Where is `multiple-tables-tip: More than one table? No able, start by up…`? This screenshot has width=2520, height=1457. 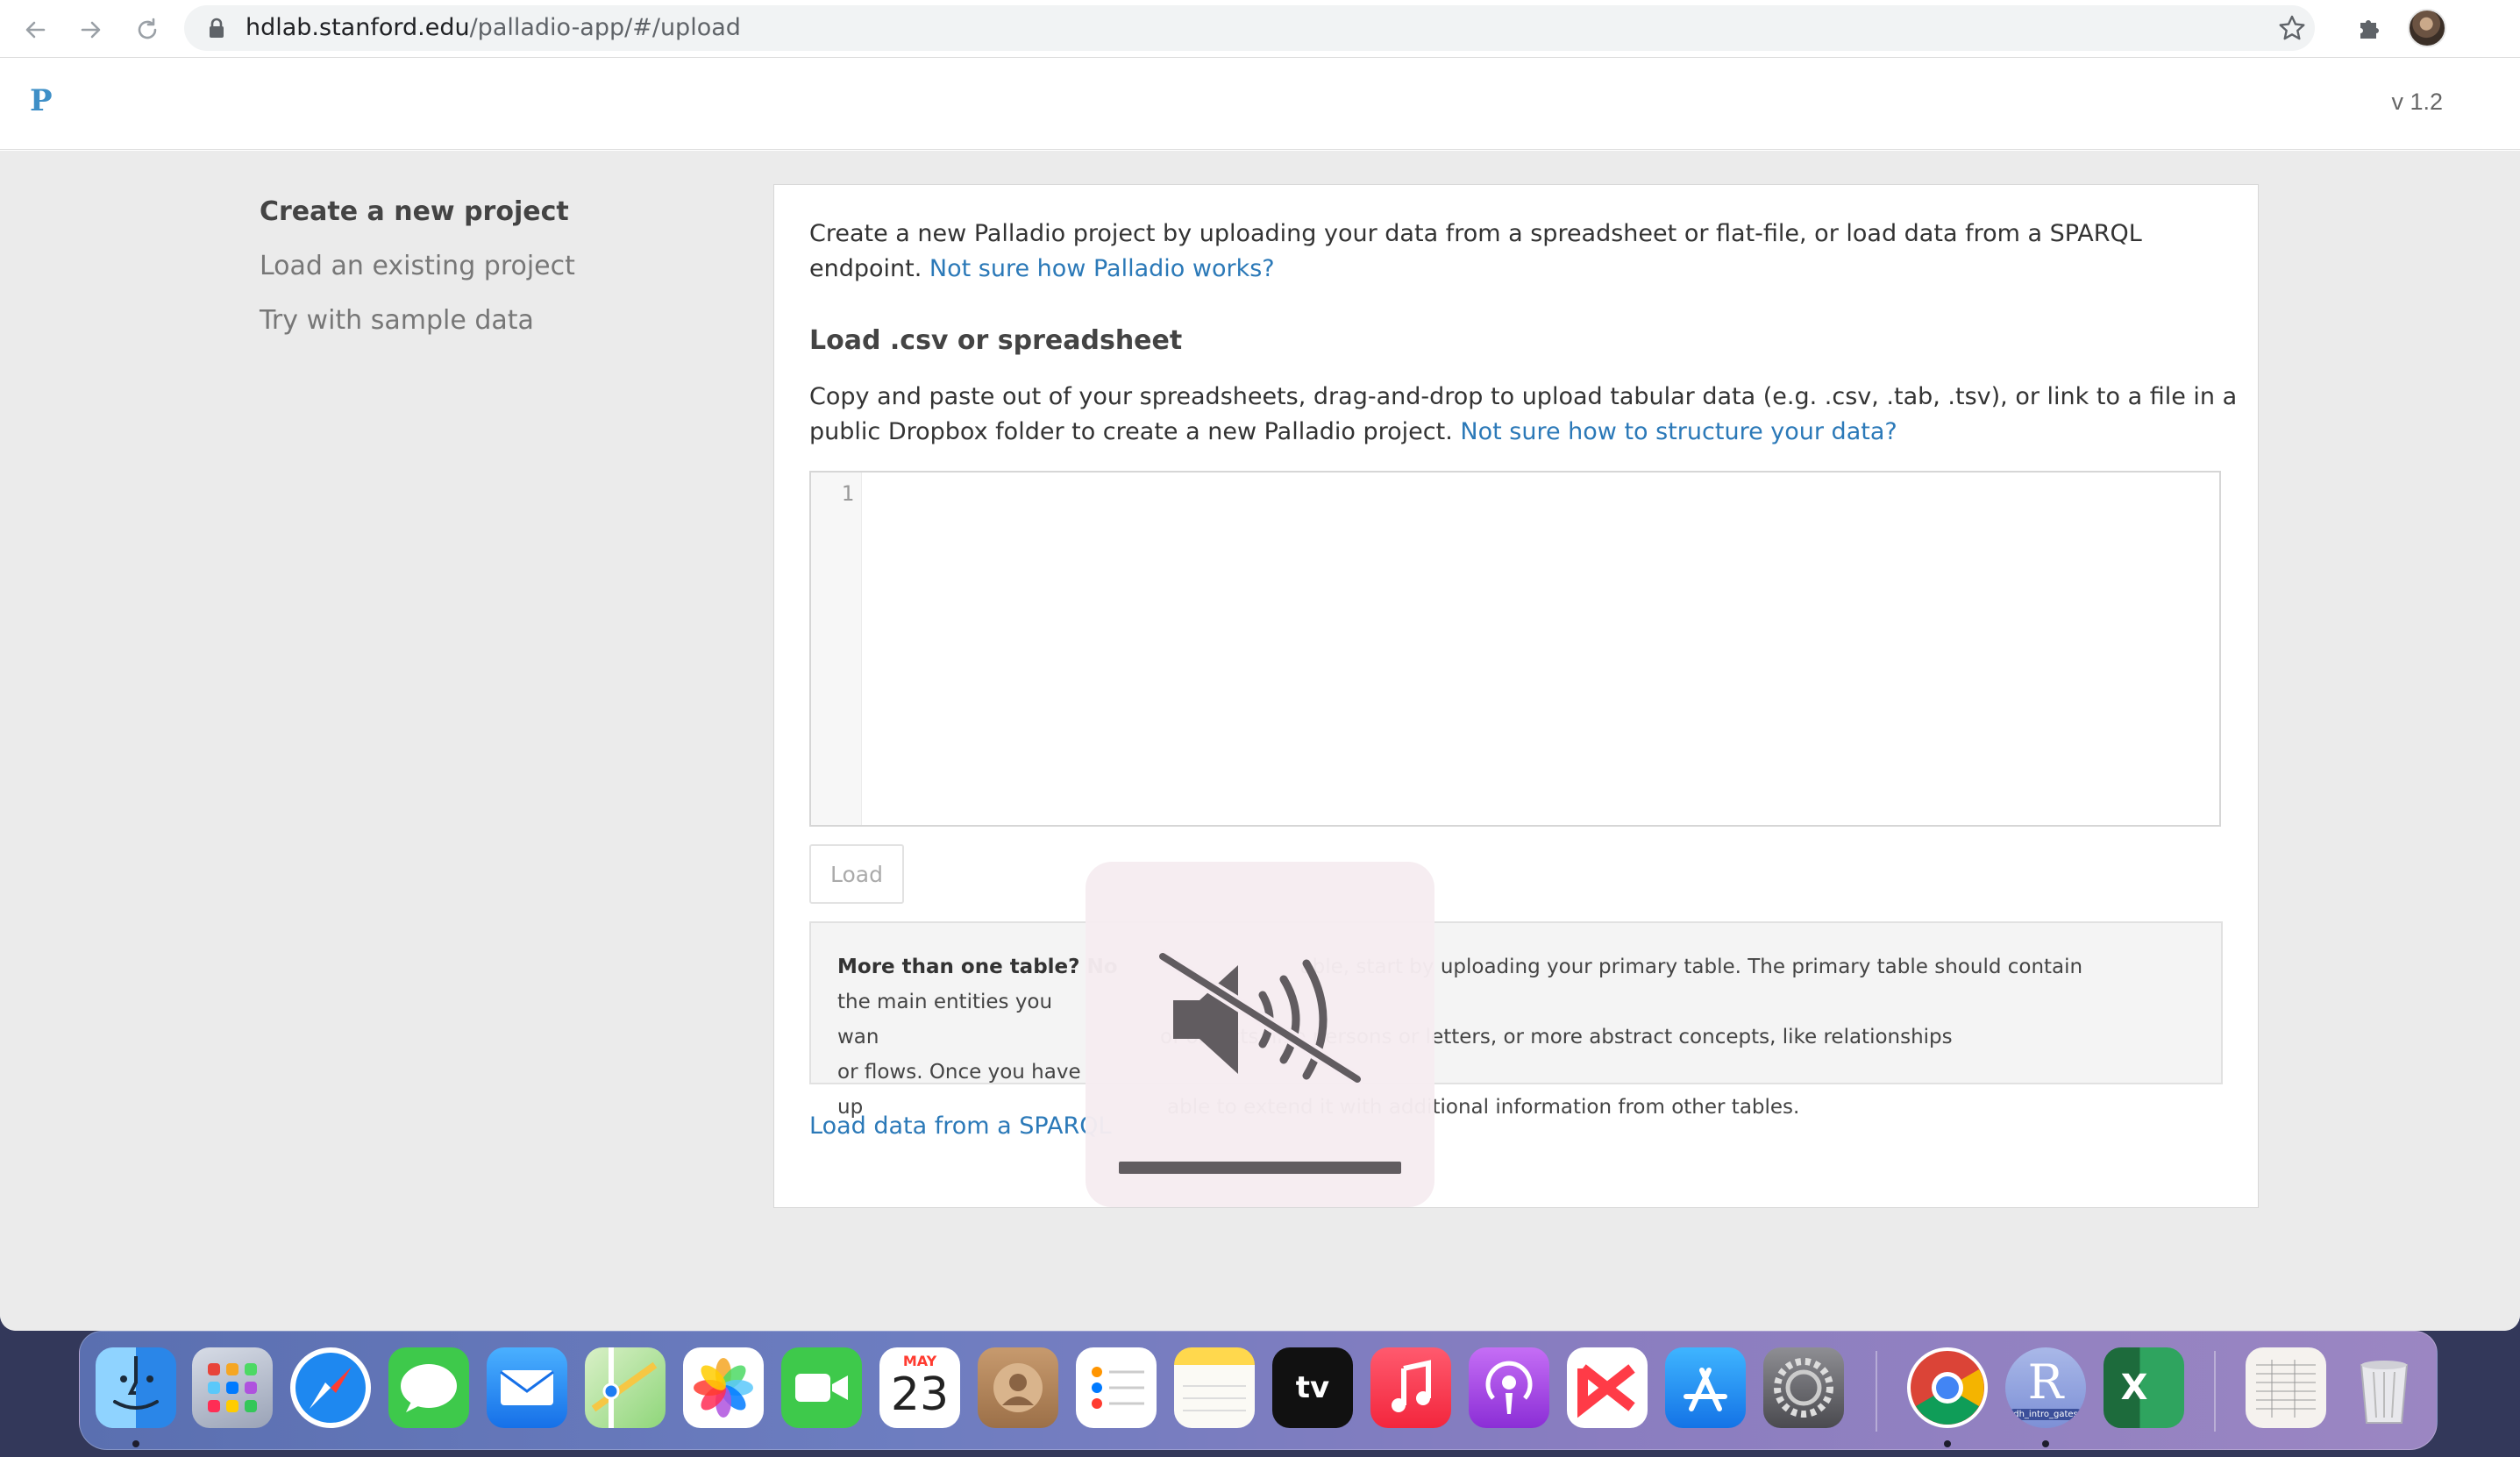 multiple-tables-tip: More than one table? No able, start by up… is located at coordinates (1516, 1020).